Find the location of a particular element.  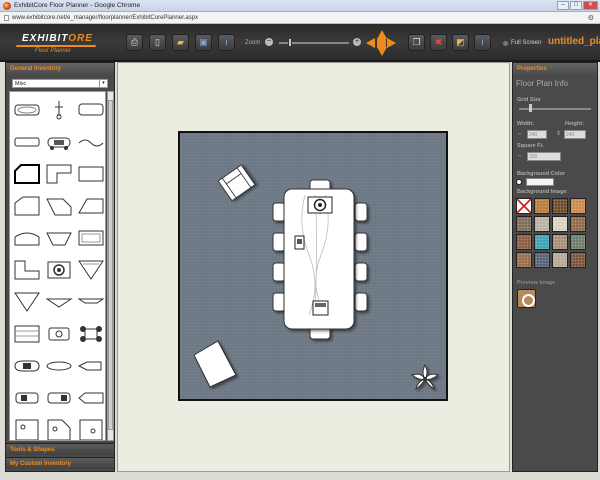

help-button: i is located at coordinates (226, 42).